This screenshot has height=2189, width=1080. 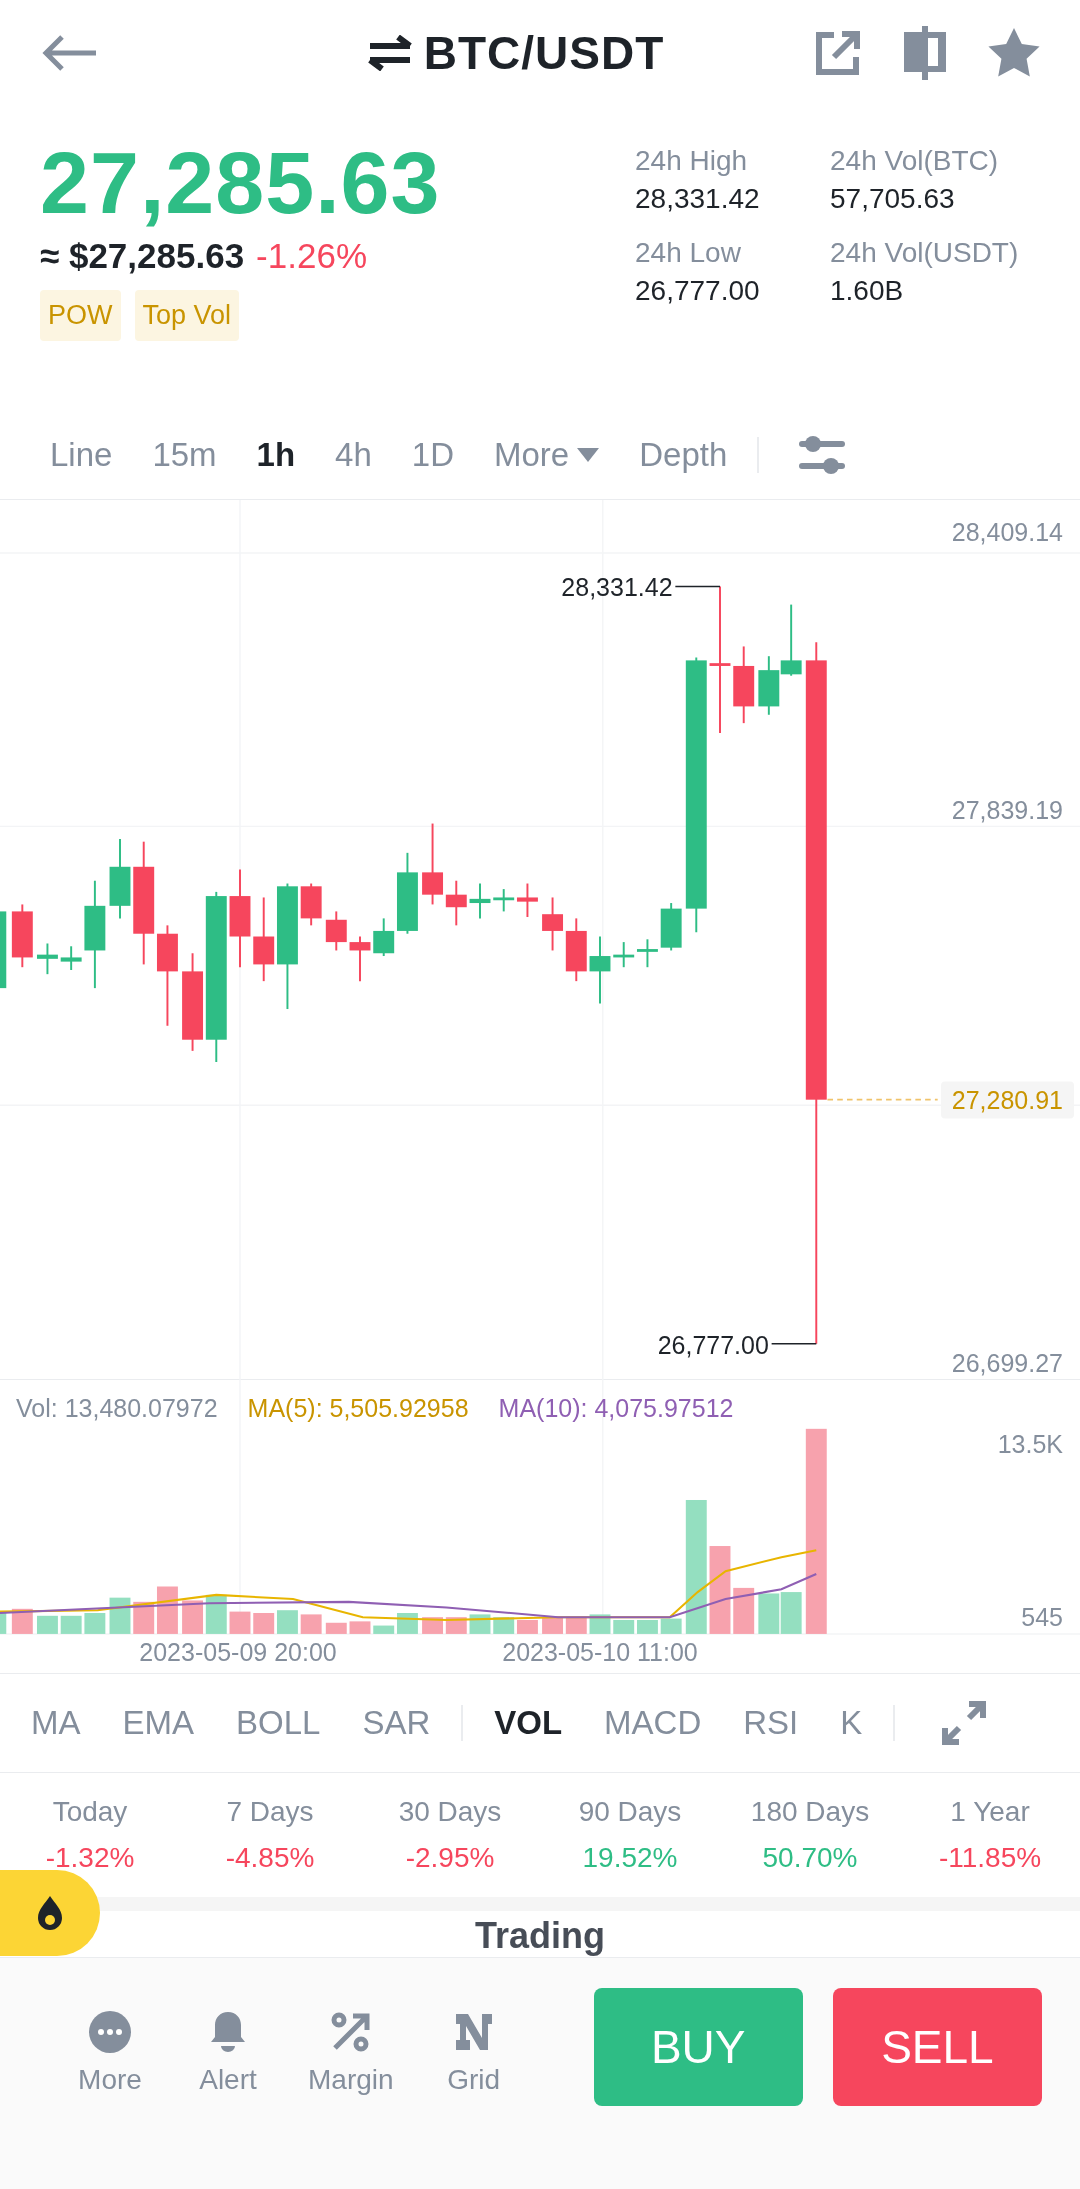 What do you see at coordinates (1014, 52) in the screenshot?
I see `star-icon` at bounding box center [1014, 52].